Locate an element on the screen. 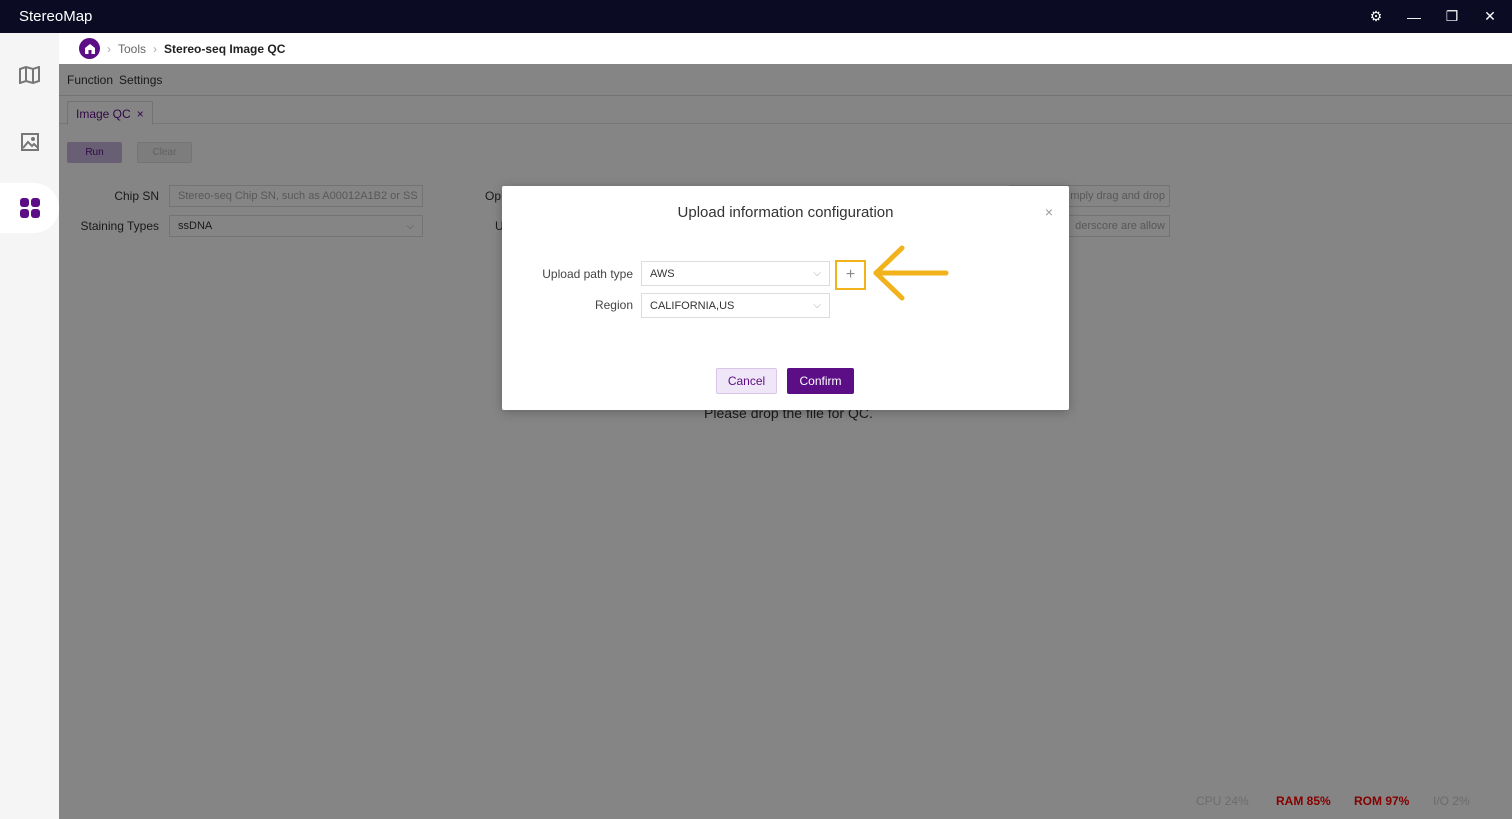 This screenshot has width=1512, height=819. breadcrumb: › Tools › Stereo-seq Image QC is located at coordinates (785, 48).